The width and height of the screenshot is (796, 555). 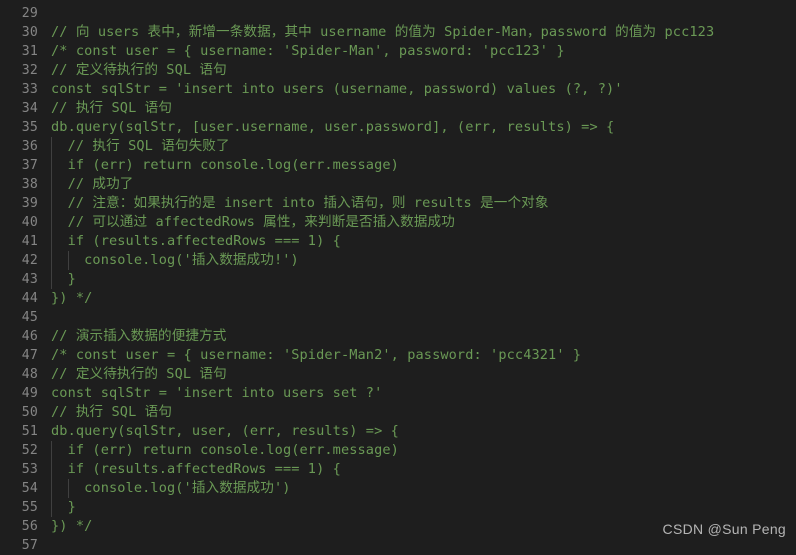 What do you see at coordinates (19, 545) in the screenshot?
I see `line-number: 57` at bounding box center [19, 545].